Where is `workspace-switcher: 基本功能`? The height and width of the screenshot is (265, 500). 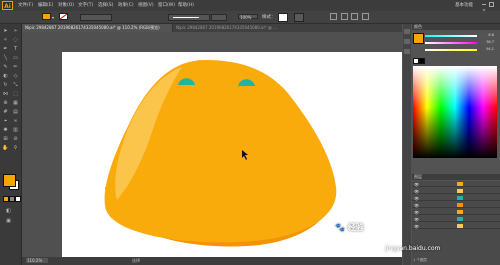 workspace-switcher: 基本功能 is located at coordinates (464, 5).